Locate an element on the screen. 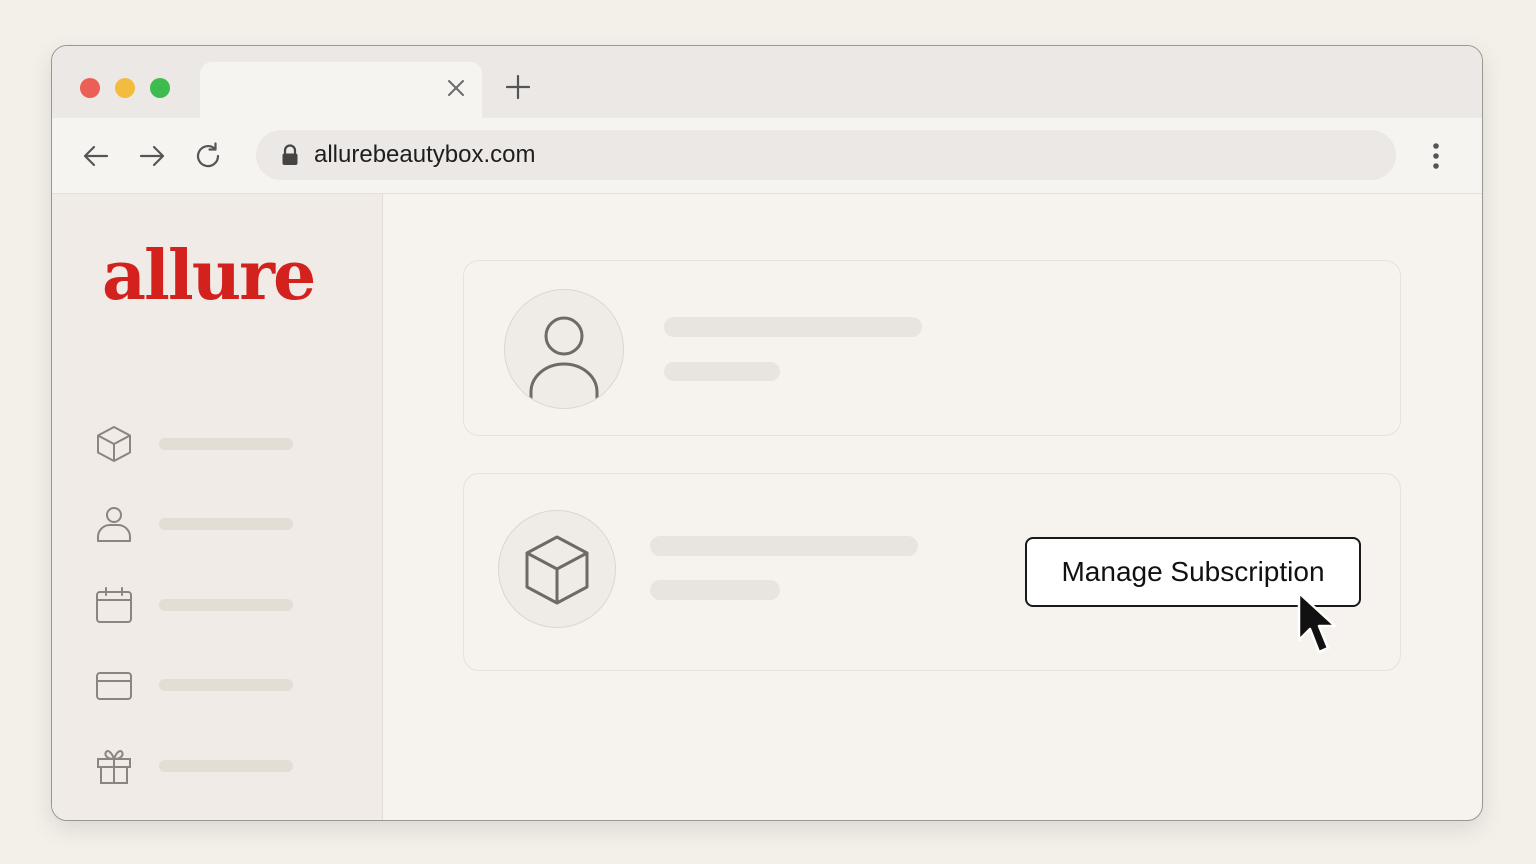 Image resolution: width=1536 pixels, height=864 pixels. browser-tab is located at coordinates (341, 90).